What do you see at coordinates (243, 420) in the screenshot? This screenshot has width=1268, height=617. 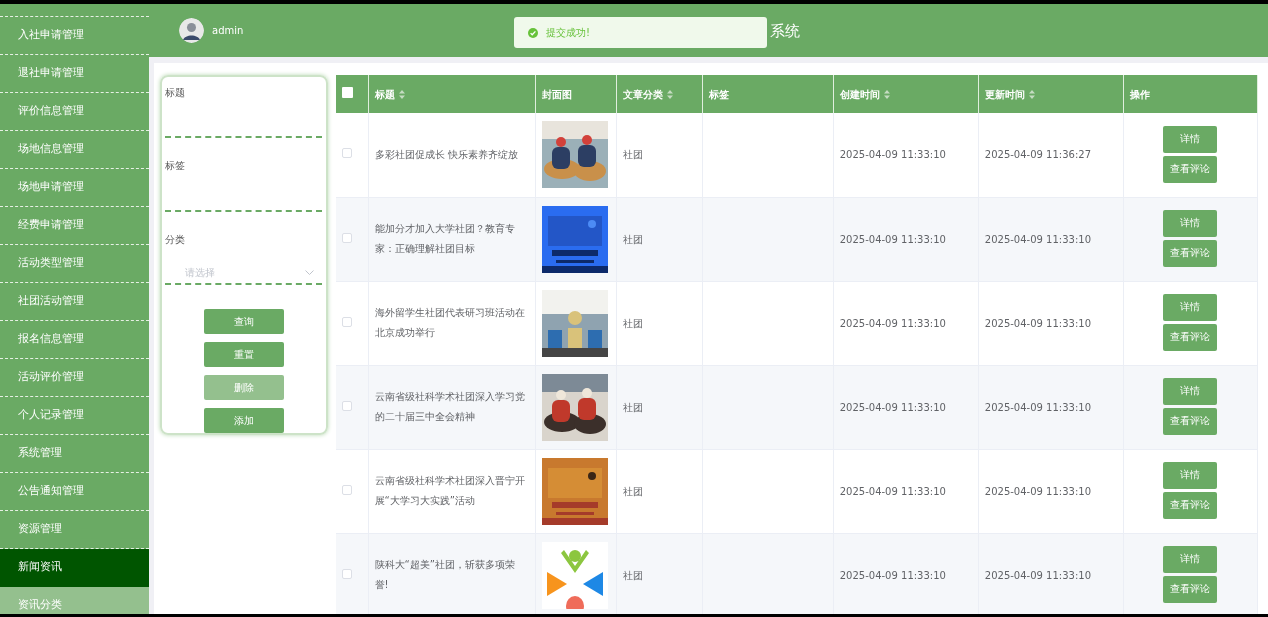 I see `search-panel-button: 添加` at bounding box center [243, 420].